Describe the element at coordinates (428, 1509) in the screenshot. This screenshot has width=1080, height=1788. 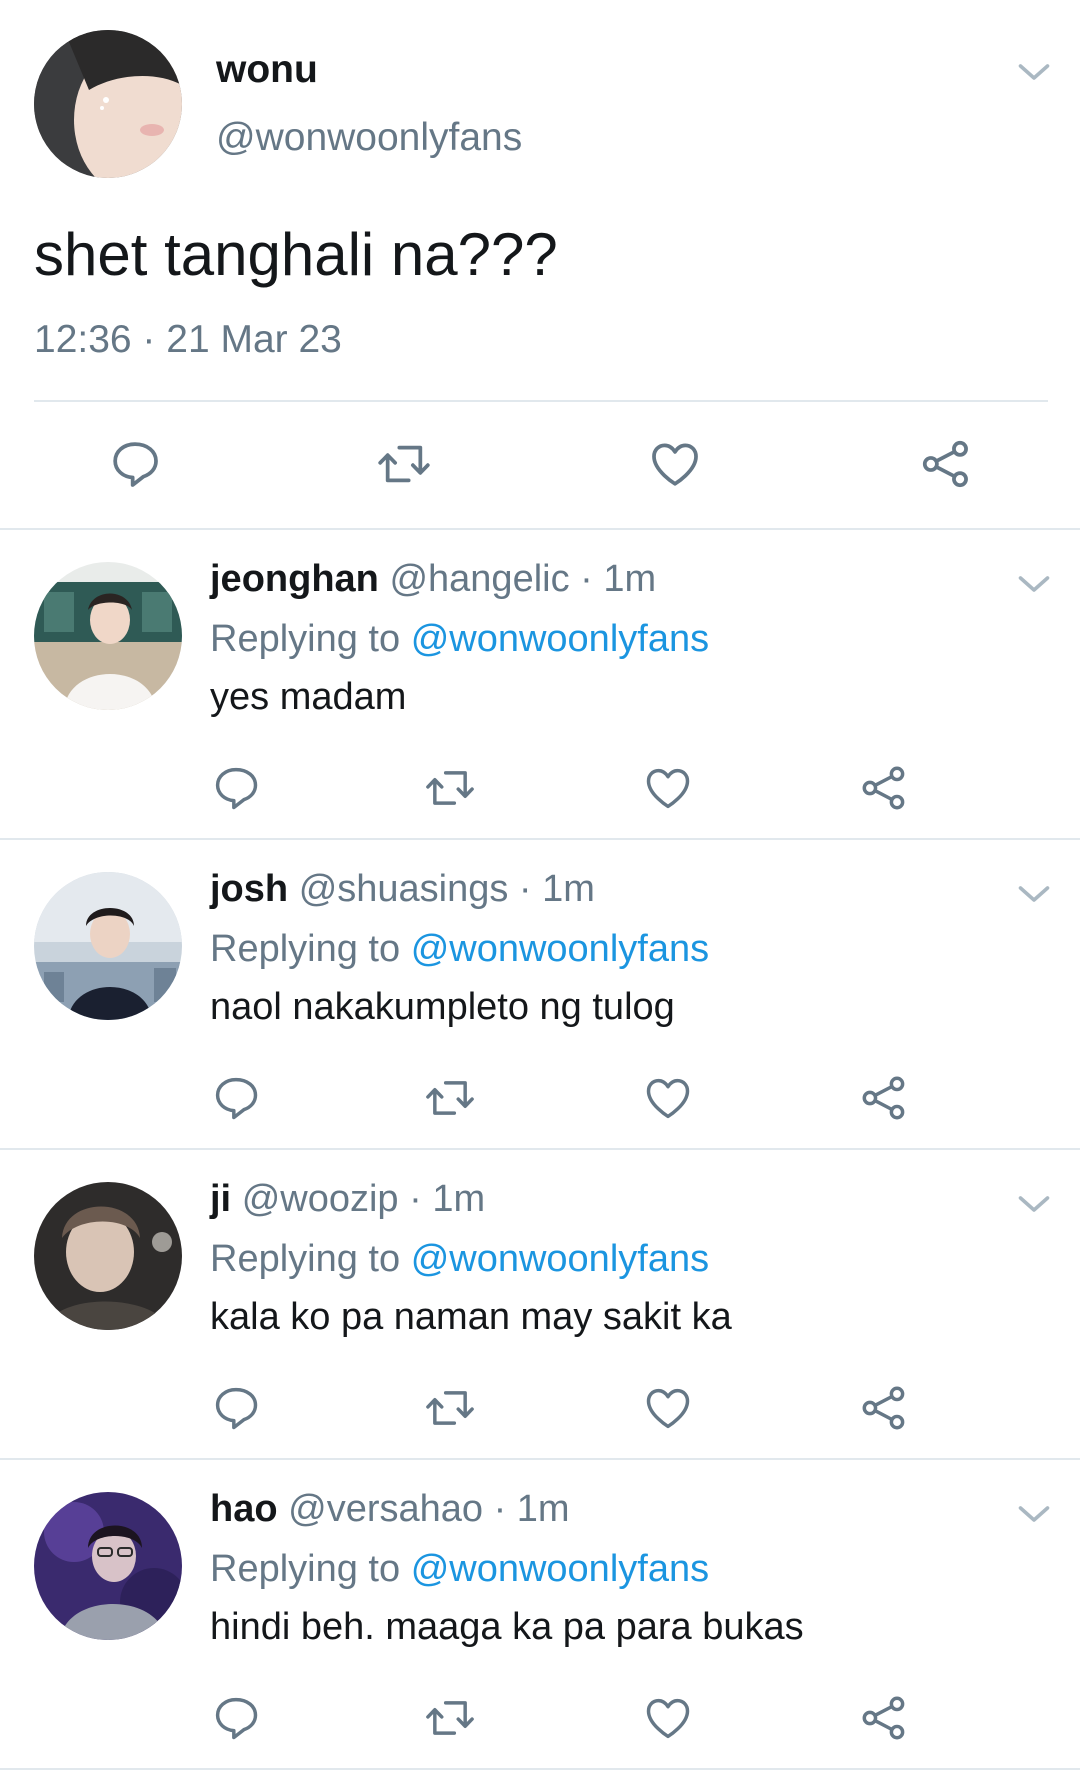
I see `reply-author-meta: @versahao · 1m` at that location.